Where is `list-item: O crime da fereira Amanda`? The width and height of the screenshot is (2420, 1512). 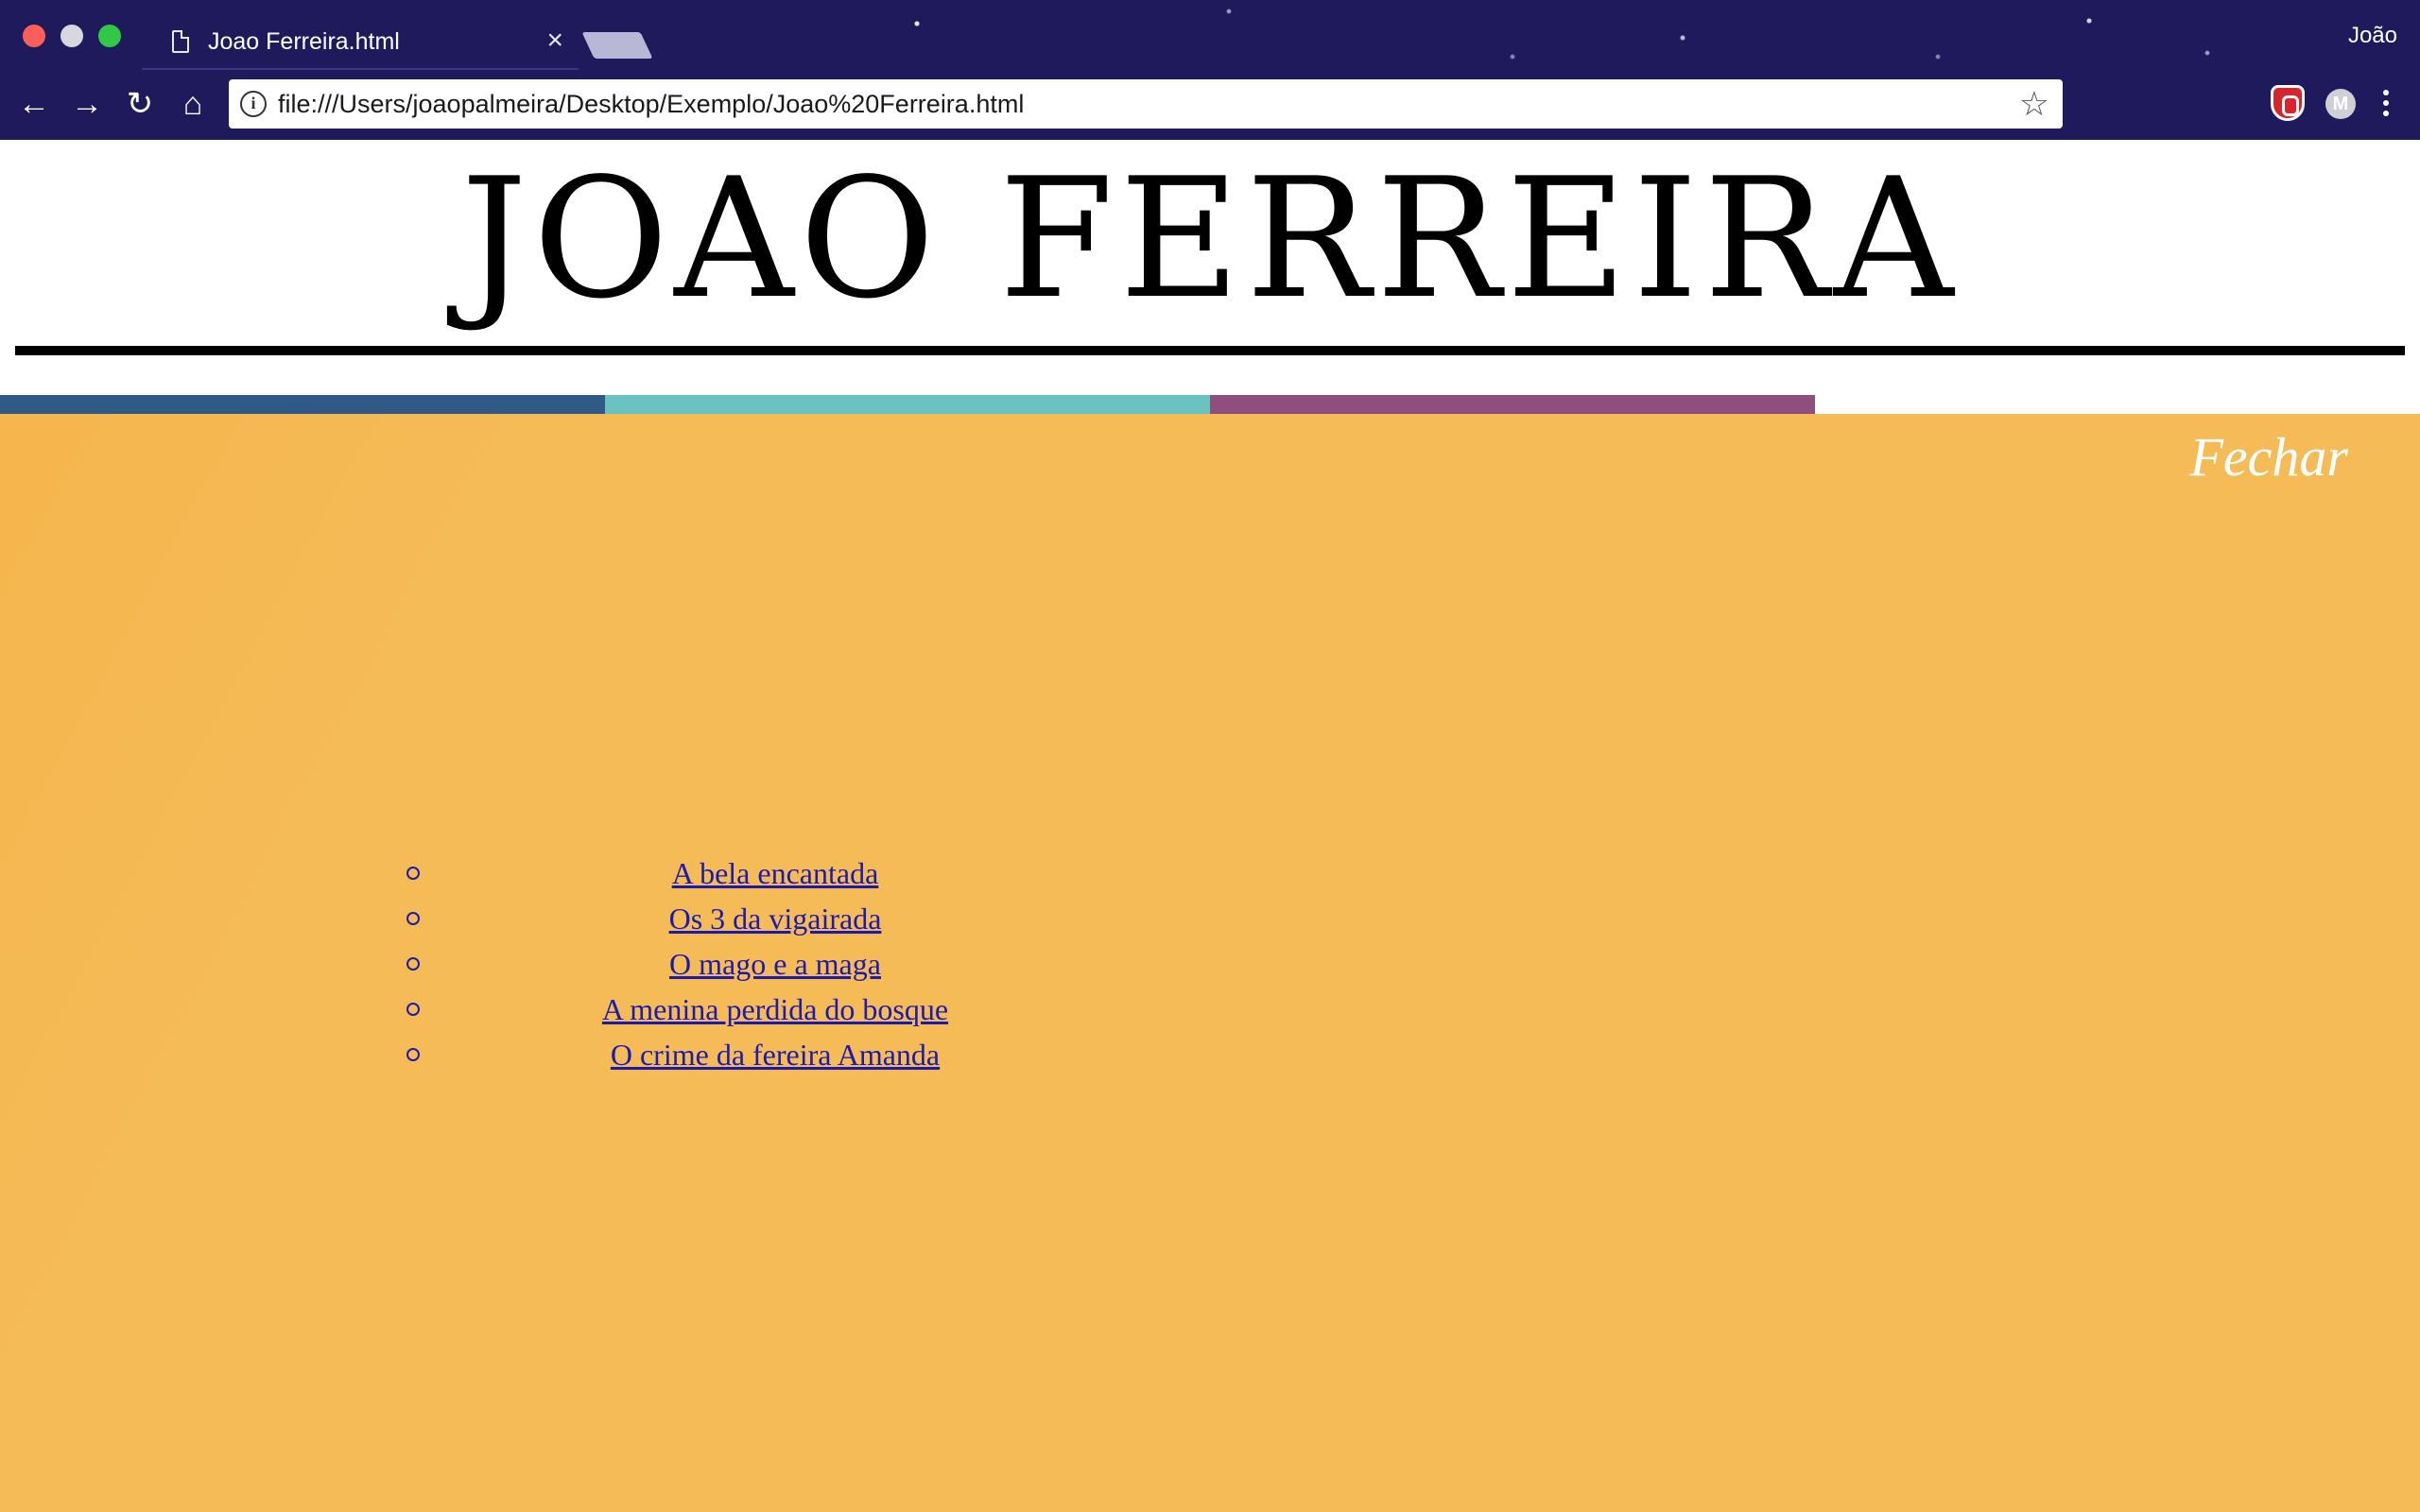 list-item: O crime da fereira Amanda is located at coordinates (775, 1054).